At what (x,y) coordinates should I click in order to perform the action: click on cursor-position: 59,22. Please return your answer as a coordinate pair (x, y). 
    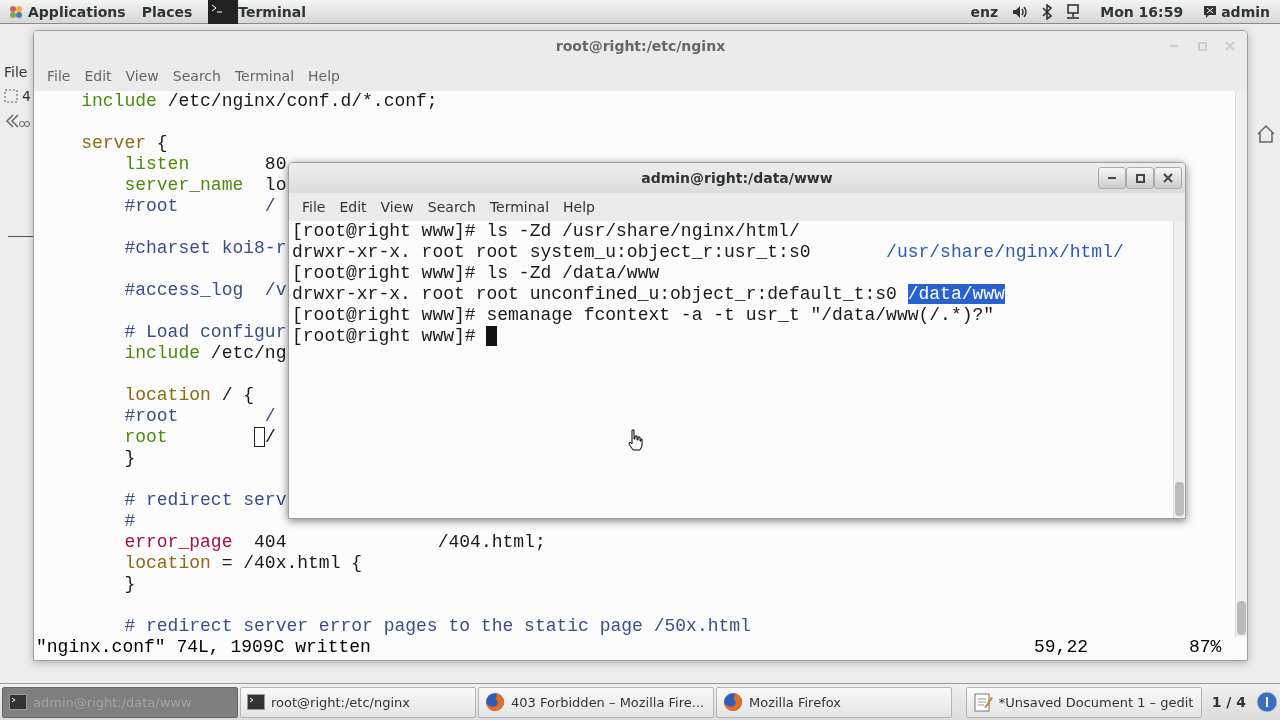
    Looking at the image, I should click on (1061, 647).